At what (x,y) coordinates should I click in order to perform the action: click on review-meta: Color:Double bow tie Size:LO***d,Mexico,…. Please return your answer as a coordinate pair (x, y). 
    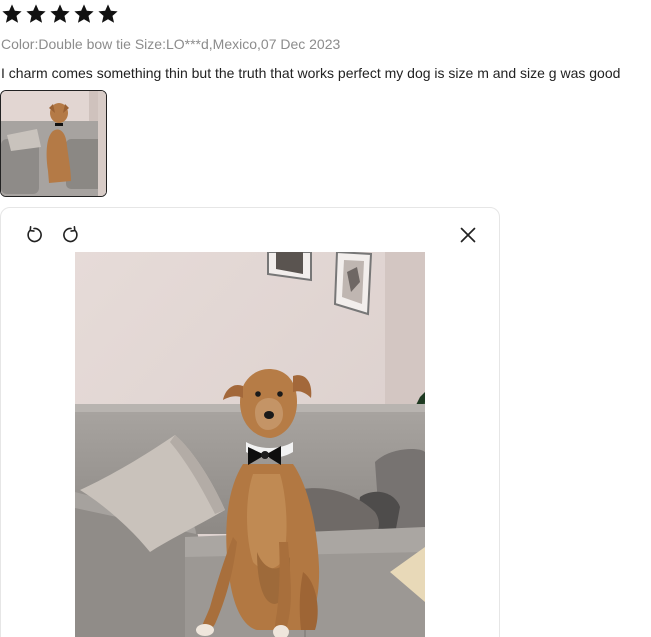
    Looking at the image, I should click on (171, 44).